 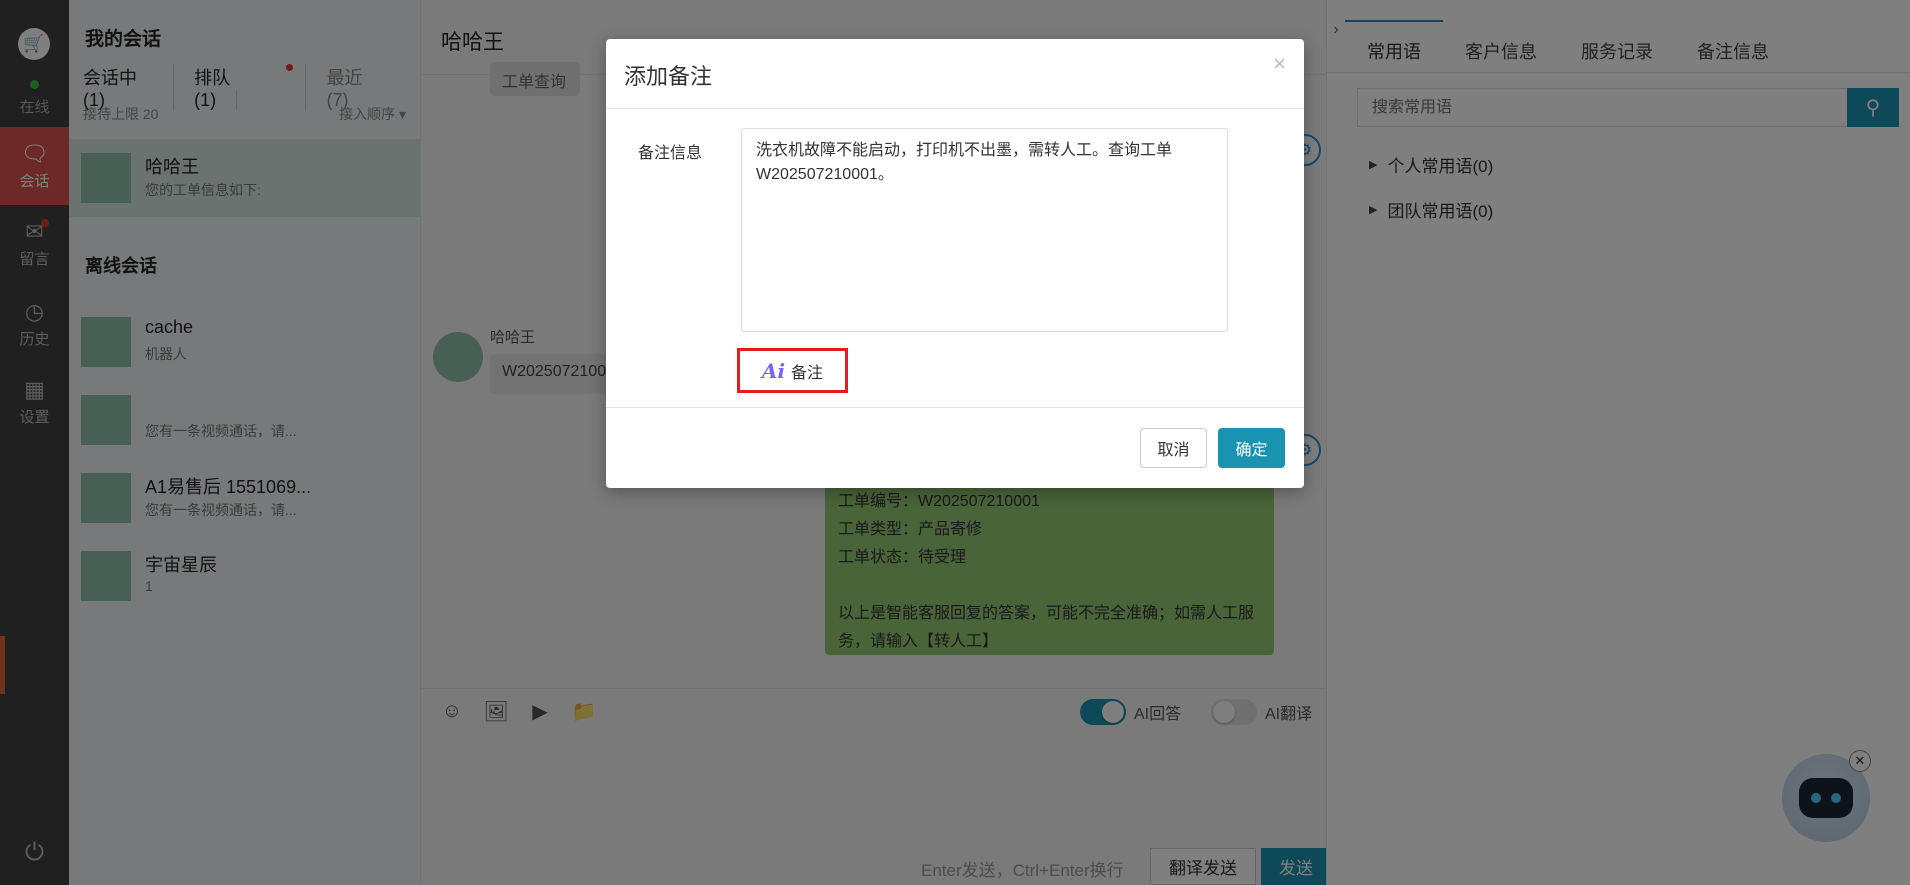 I want to click on ai-icon: Ai, so click(x=773, y=370).